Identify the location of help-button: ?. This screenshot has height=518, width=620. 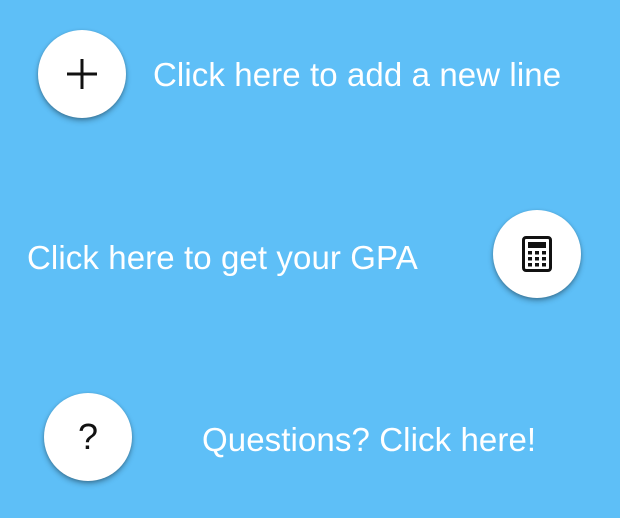
(88, 437).